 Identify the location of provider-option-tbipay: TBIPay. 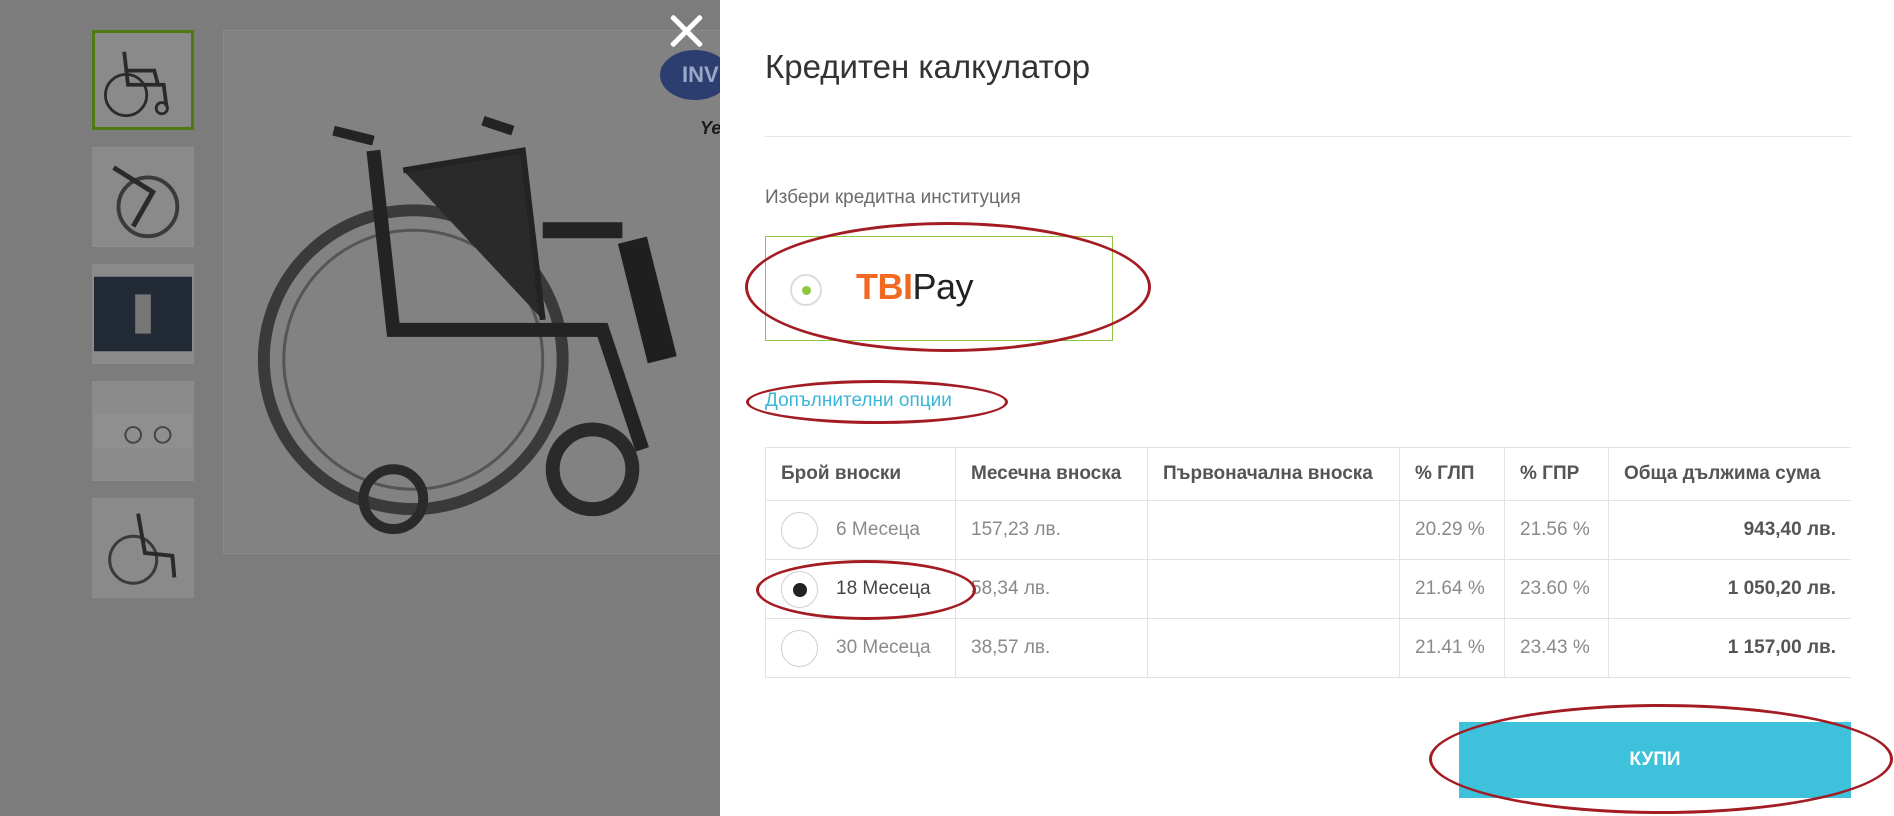
(939, 288).